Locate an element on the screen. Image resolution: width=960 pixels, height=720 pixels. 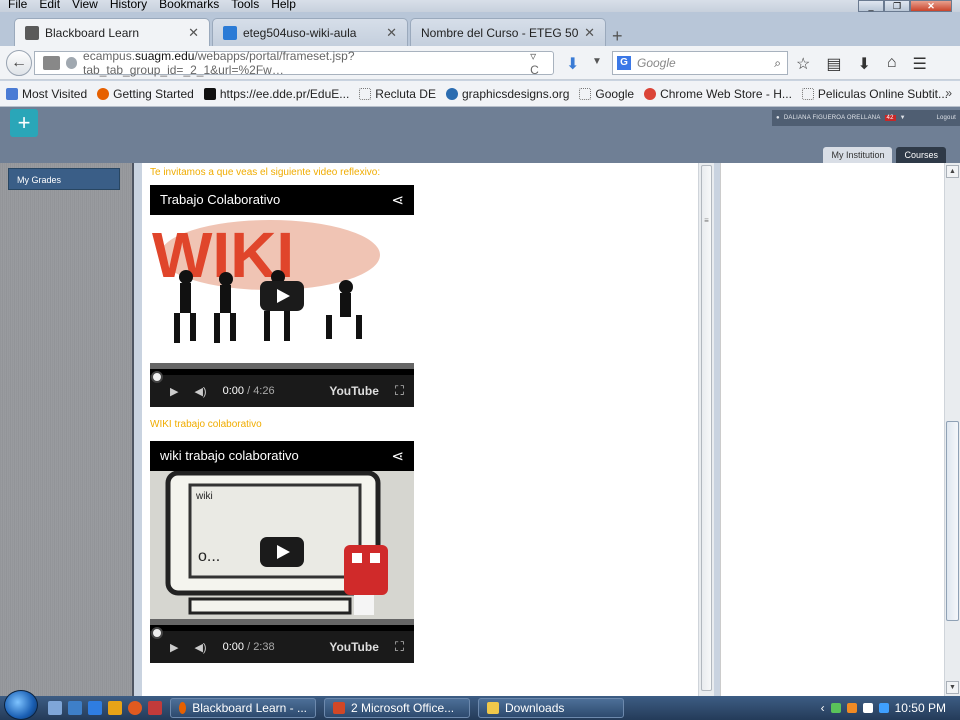
close-window-button: ✕ is located at coordinates (931, 6).